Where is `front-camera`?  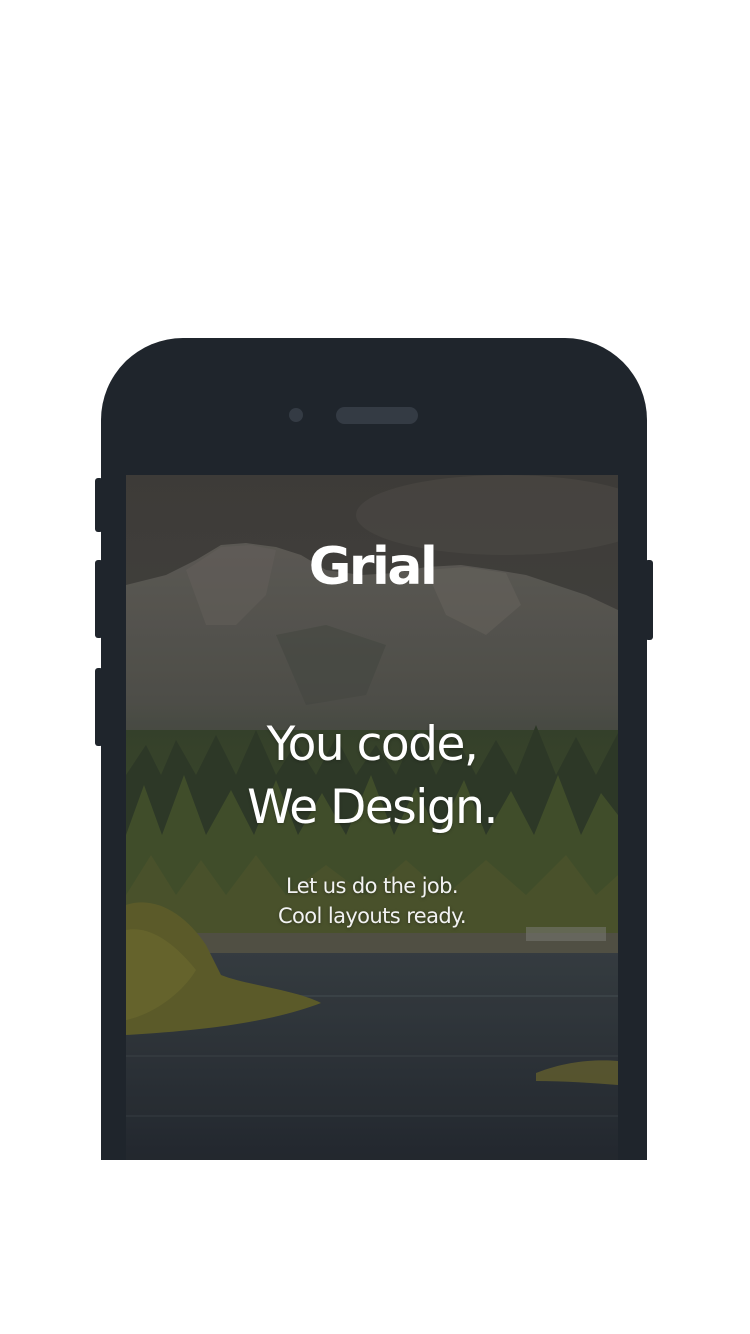
front-camera is located at coordinates (296, 415).